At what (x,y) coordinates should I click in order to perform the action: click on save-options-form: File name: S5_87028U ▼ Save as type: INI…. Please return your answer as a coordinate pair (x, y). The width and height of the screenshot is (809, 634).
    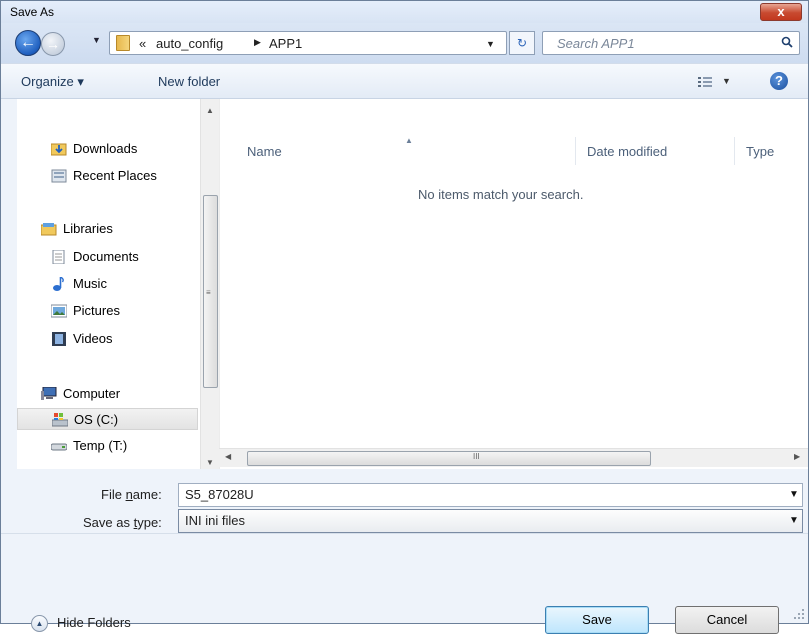
    Looking at the image, I should click on (404, 501).